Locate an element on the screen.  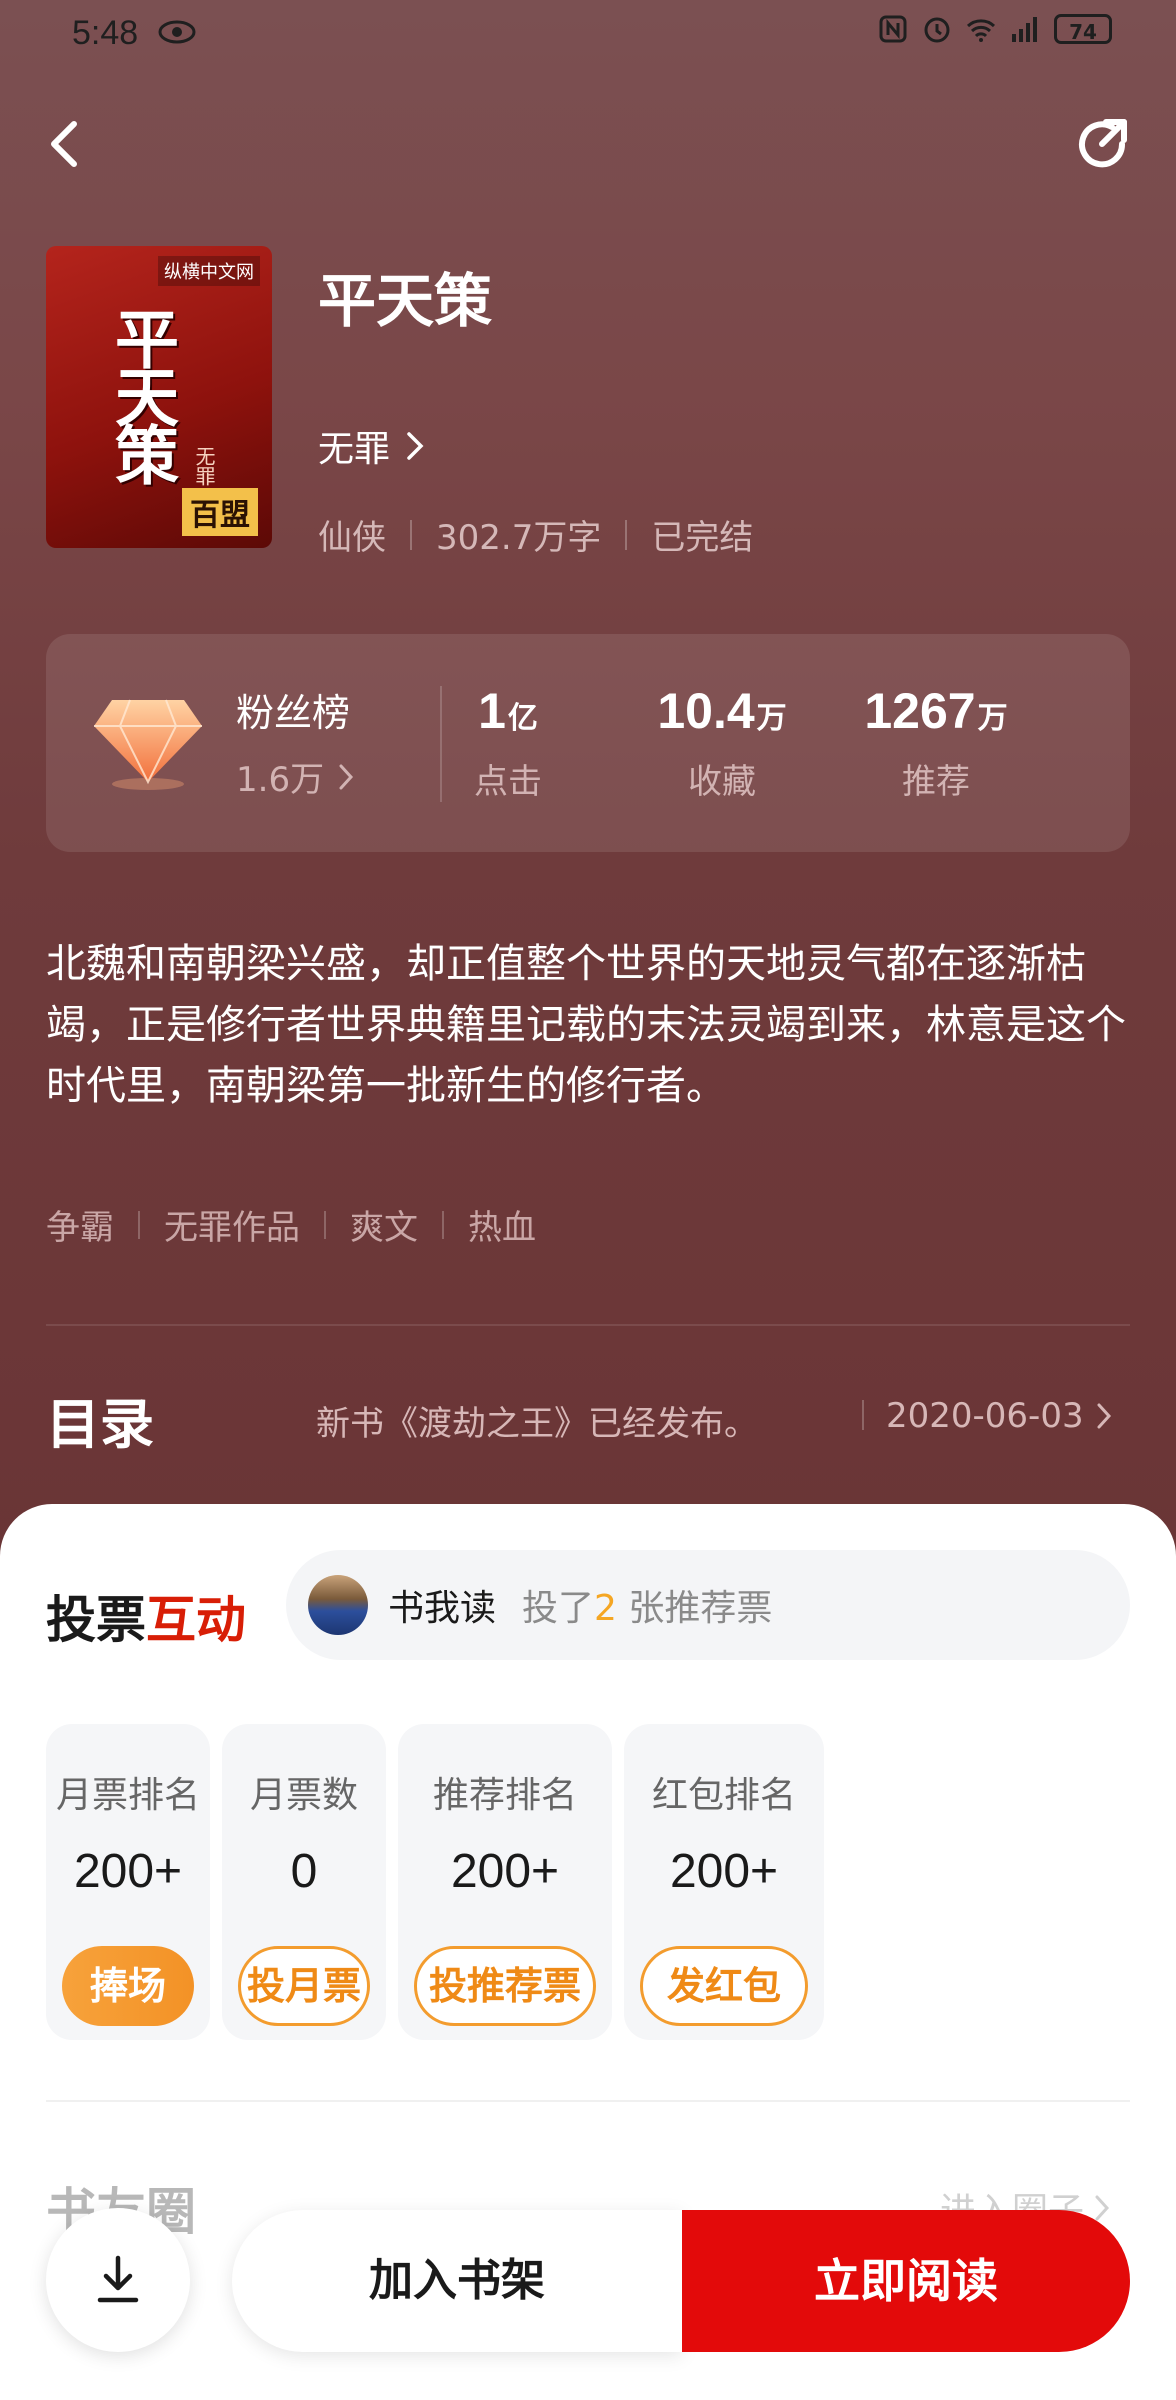
vote-heading-main: 投票 is located at coordinates (96, 1619).